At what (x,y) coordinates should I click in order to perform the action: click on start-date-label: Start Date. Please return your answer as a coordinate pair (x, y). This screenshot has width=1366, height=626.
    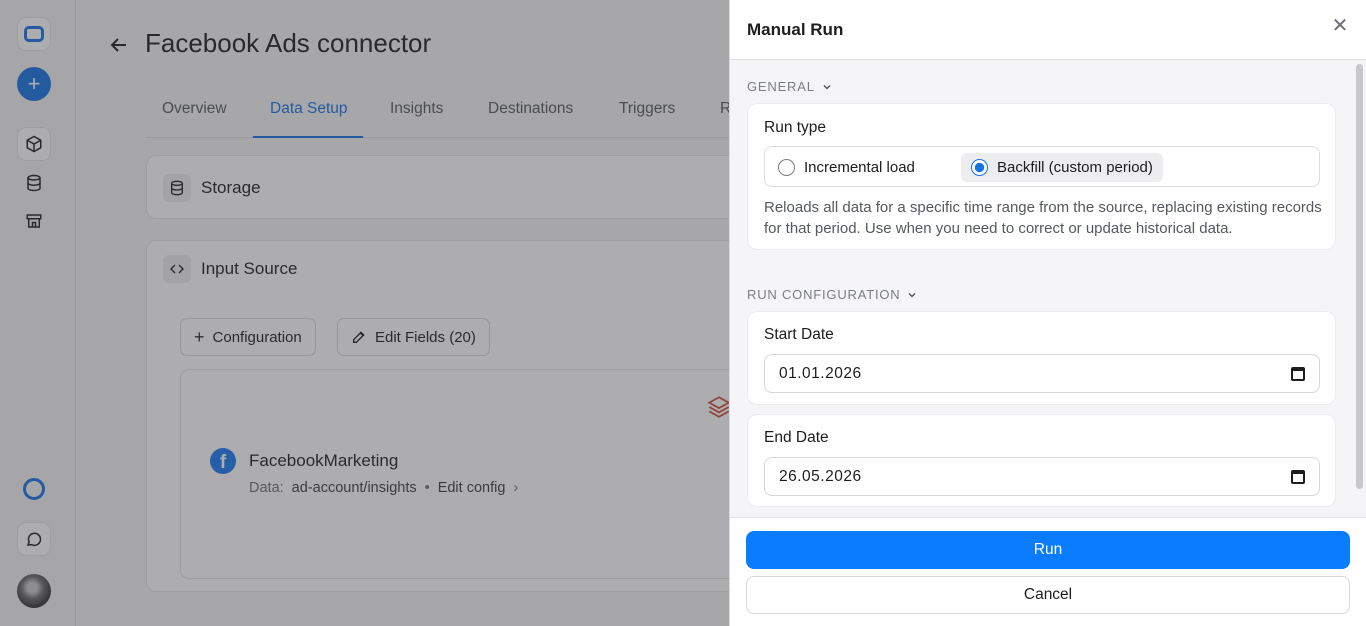
    Looking at the image, I should click on (799, 334).